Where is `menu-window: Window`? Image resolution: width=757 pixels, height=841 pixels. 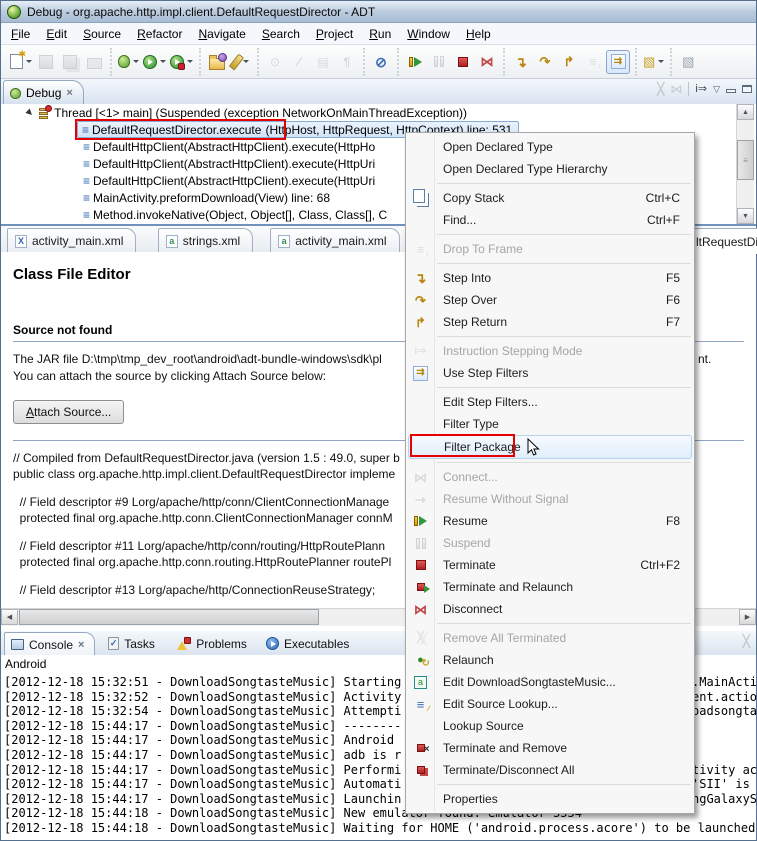
menu-window: Window is located at coordinates (428, 34).